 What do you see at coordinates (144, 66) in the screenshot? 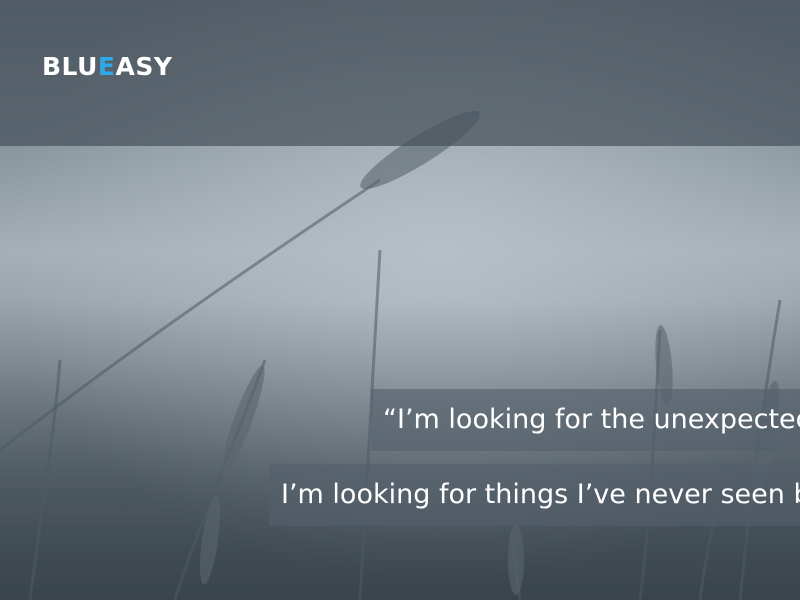
I see `logo-text-part-3: ASY` at bounding box center [144, 66].